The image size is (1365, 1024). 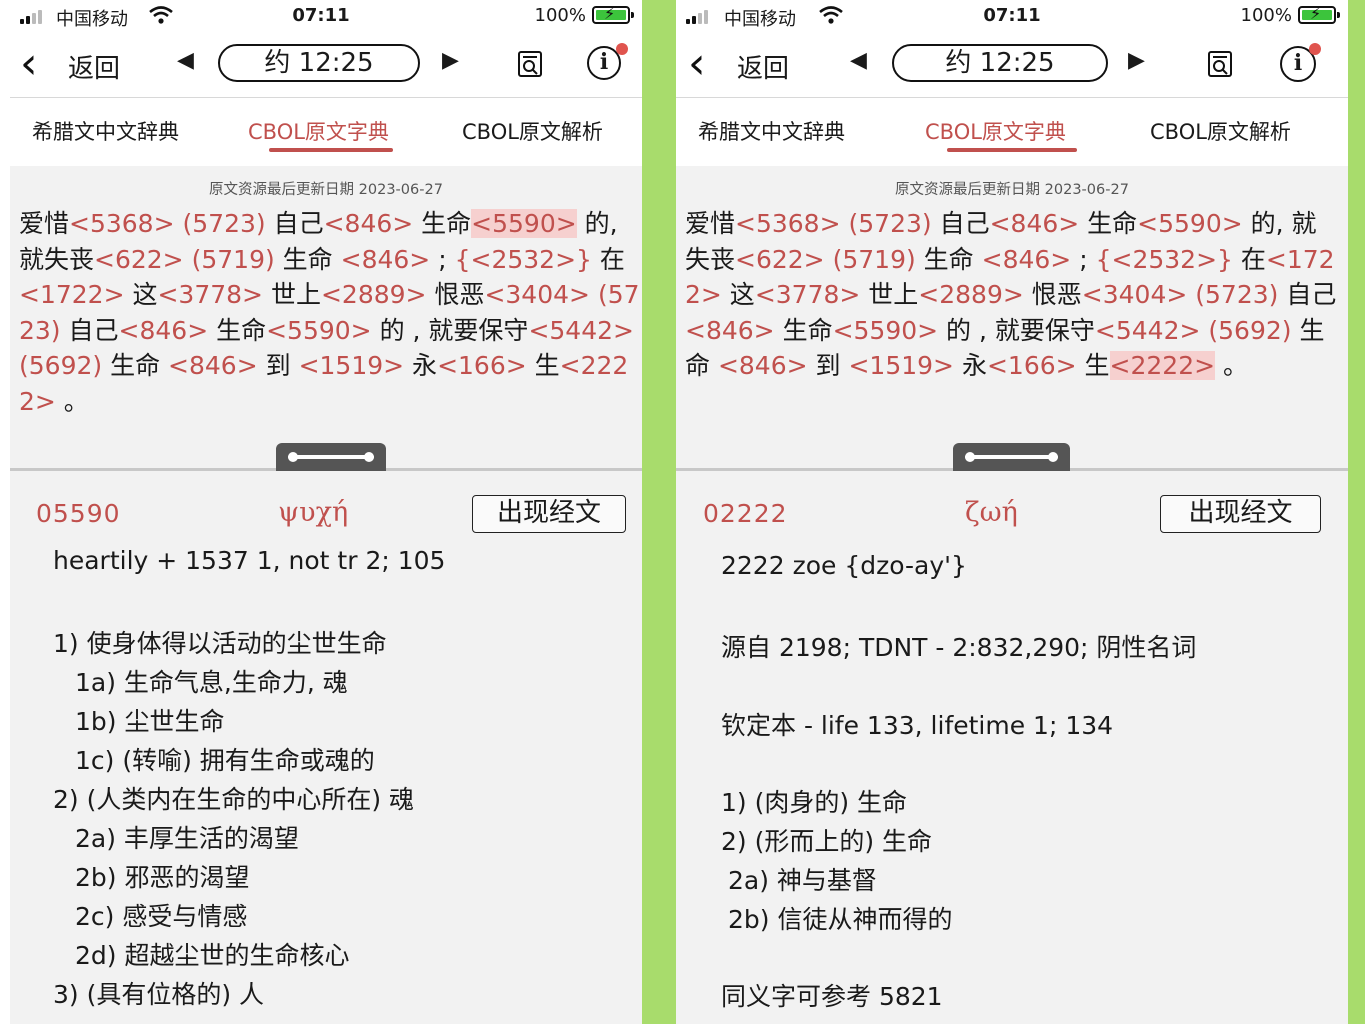 I want to click on divider, so click(x=1012, y=97).